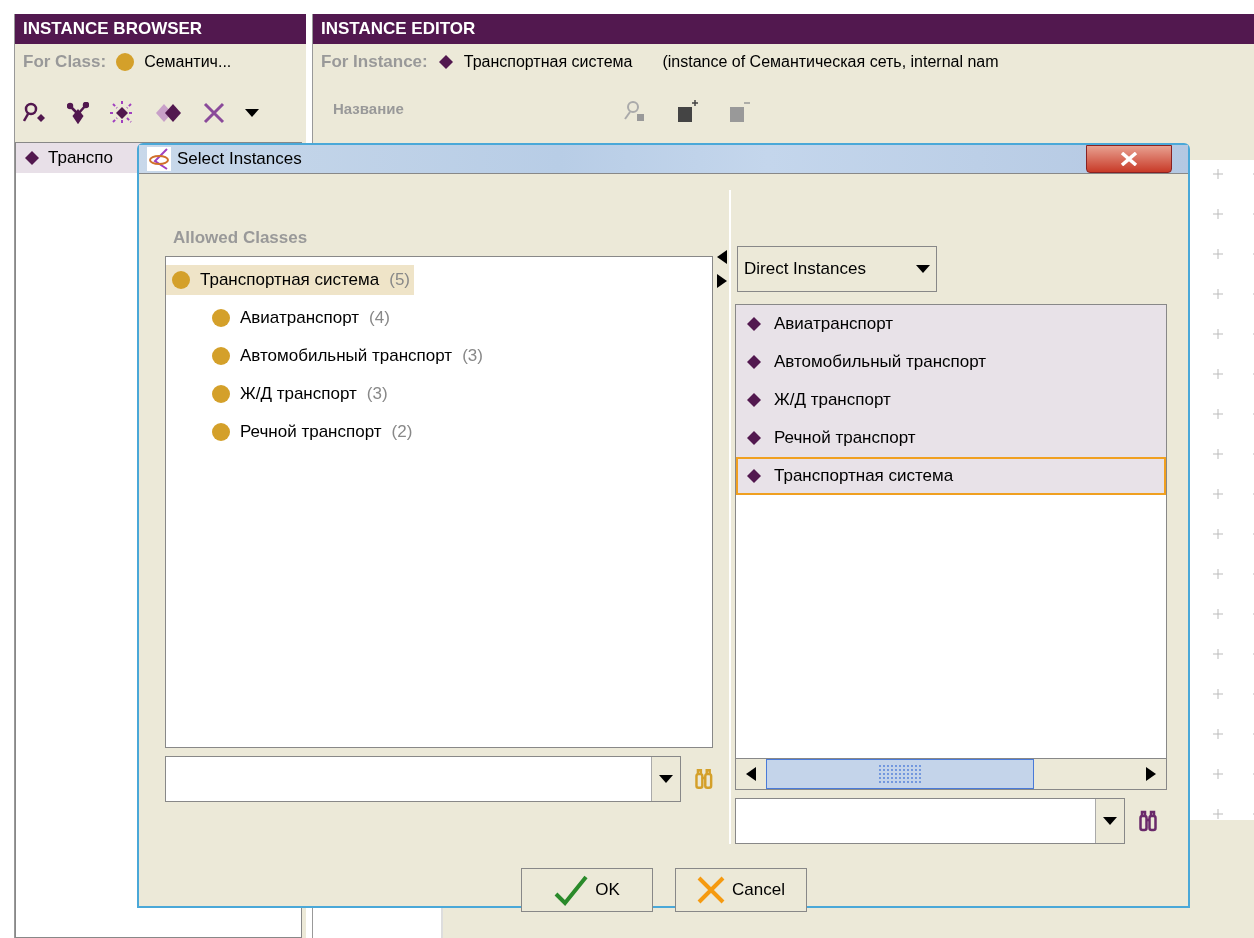 The image size is (1254, 938). I want to click on view-dropdown: Direct Instances, so click(837, 269).